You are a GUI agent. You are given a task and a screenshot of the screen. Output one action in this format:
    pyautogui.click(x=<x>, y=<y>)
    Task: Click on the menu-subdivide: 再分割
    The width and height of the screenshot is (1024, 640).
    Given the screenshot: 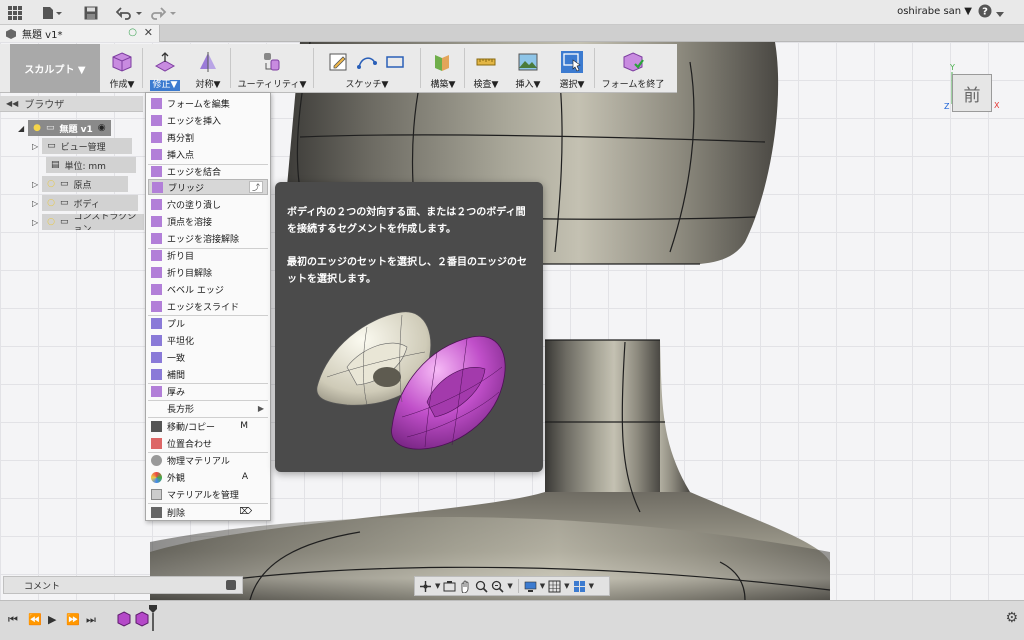 What is the action you would take?
    pyautogui.click(x=208, y=137)
    